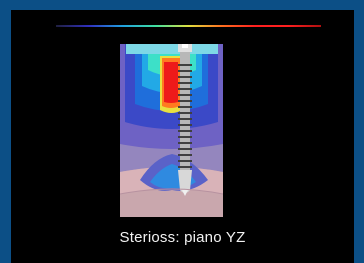  I want to click on figure-caption: Sterioss: piano YZ, so click(182, 237).